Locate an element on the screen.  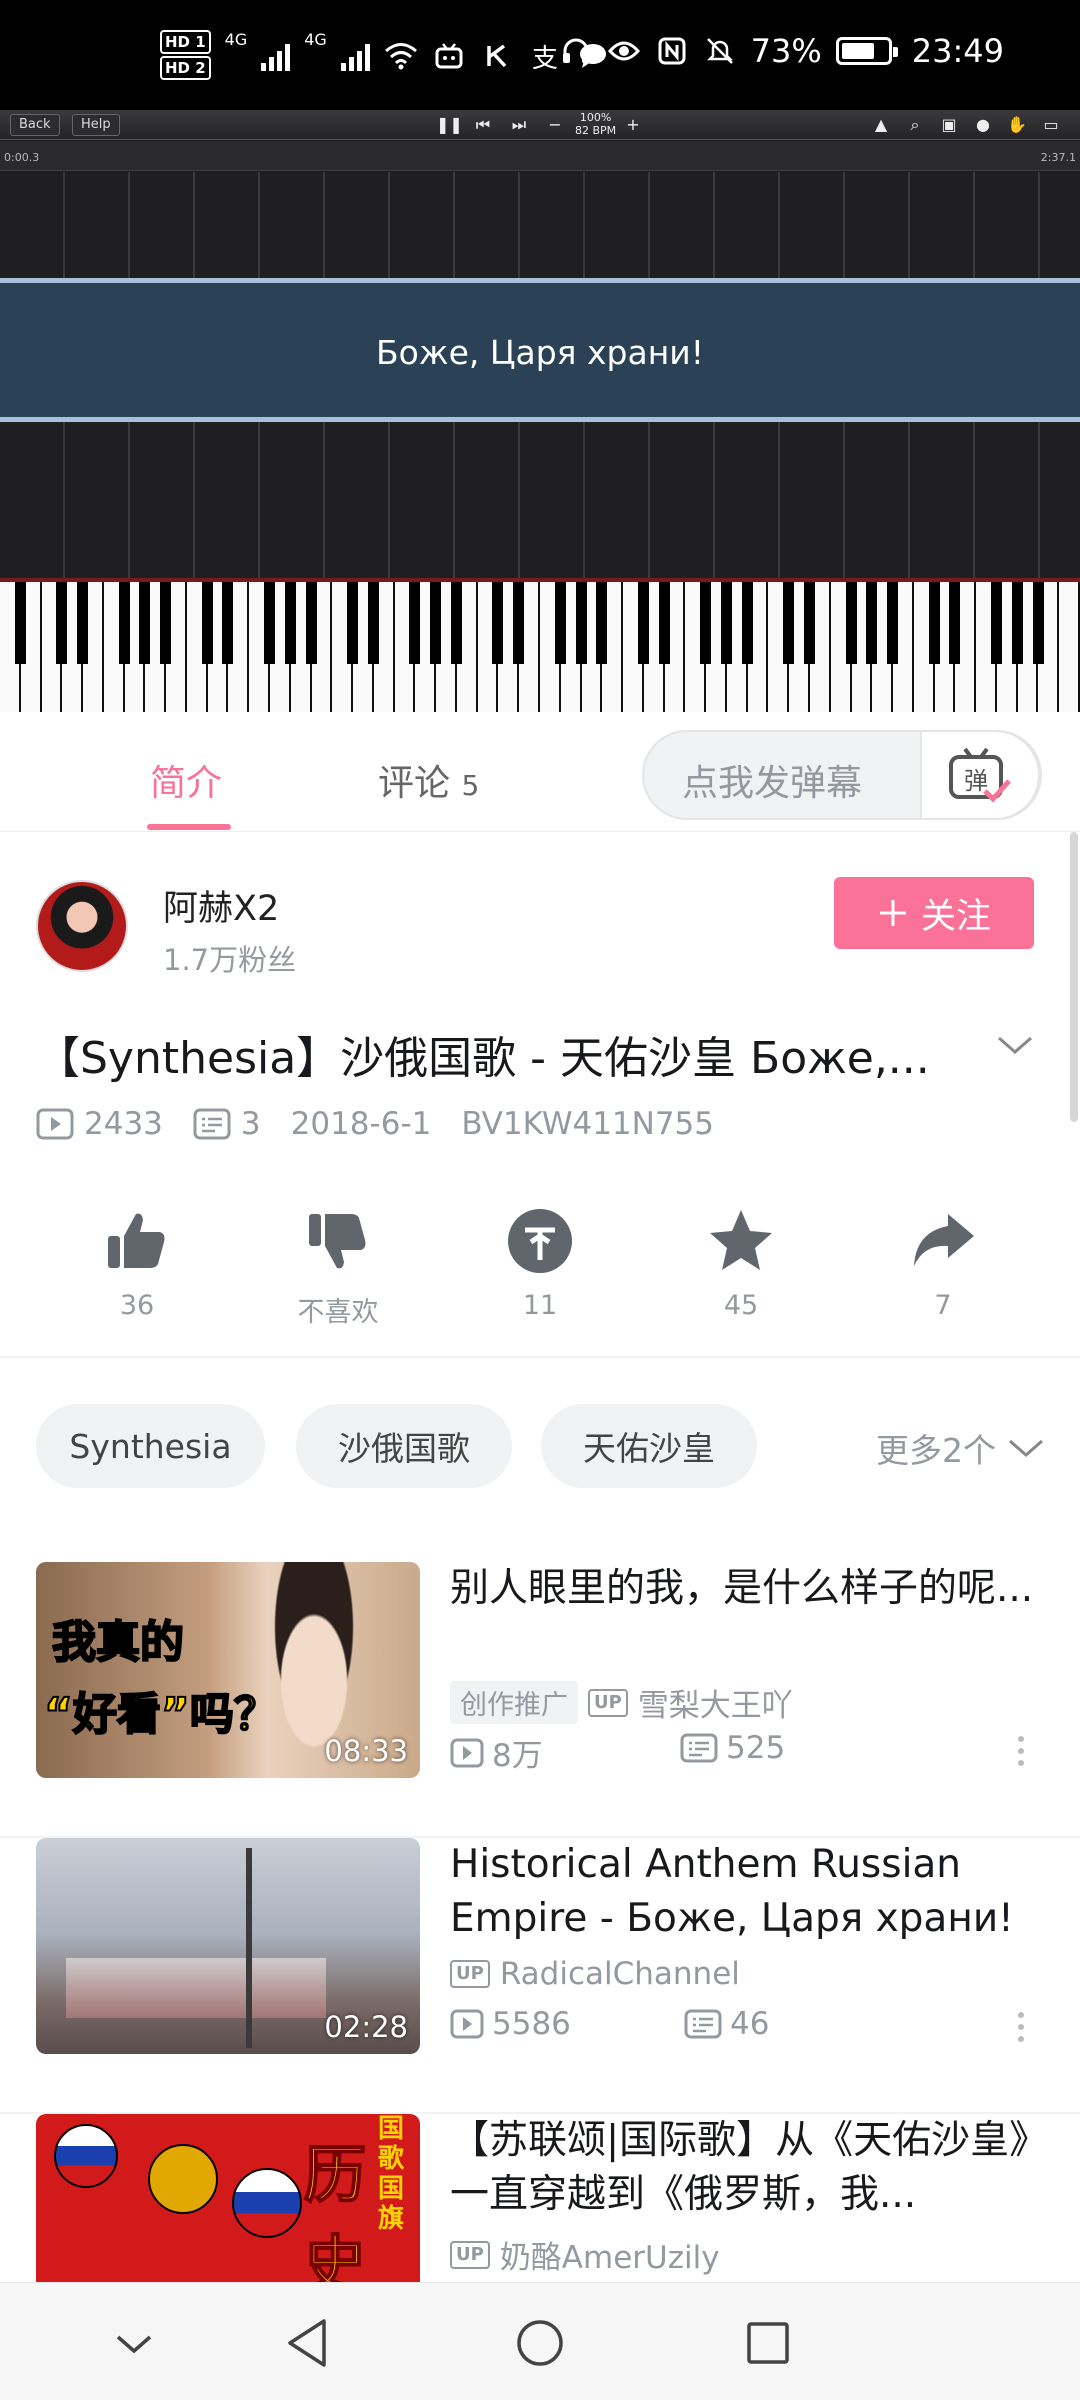
video-thumbnail: 02:28 is located at coordinates (228, 1946).